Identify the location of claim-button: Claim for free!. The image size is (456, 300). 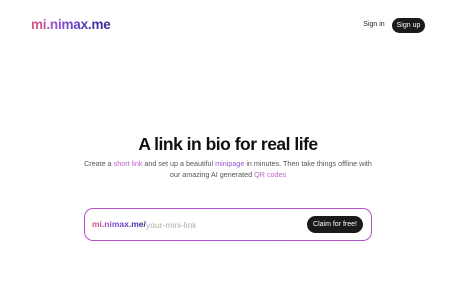
(335, 224).